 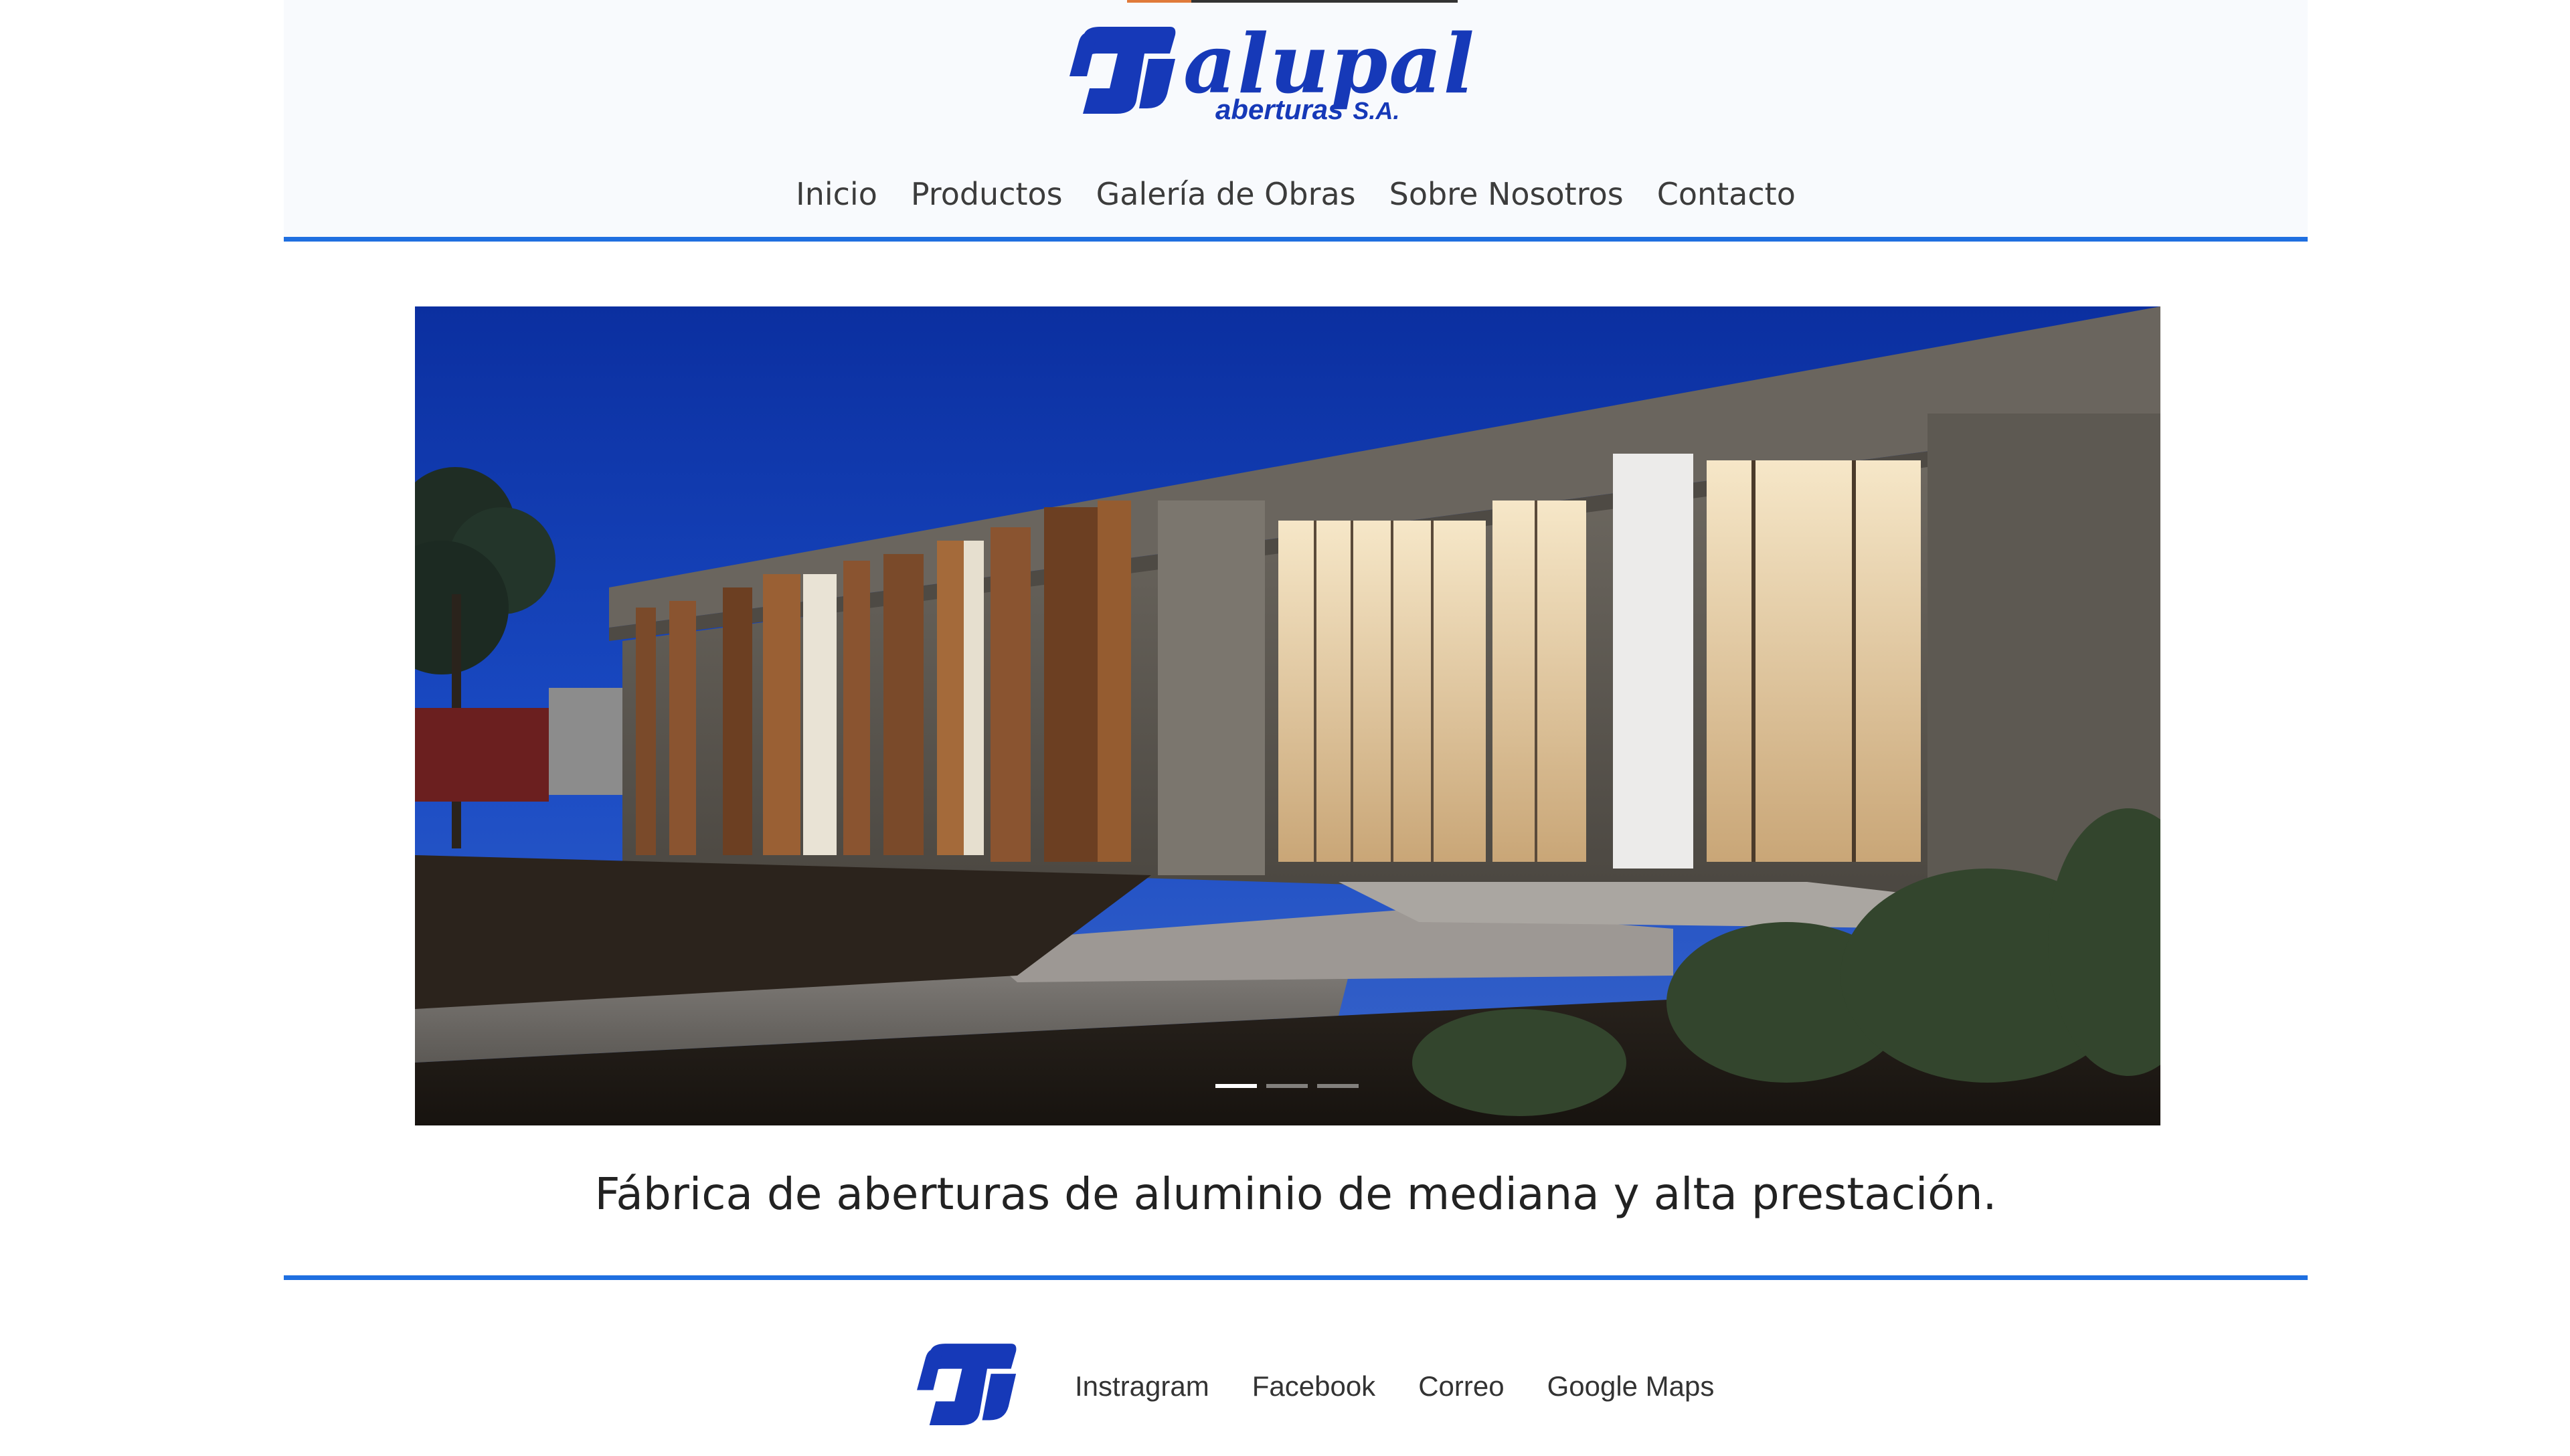 What do you see at coordinates (837, 194) in the screenshot?
I see `nav-item-inicio: Inicio` at bounding box center [837, 194].